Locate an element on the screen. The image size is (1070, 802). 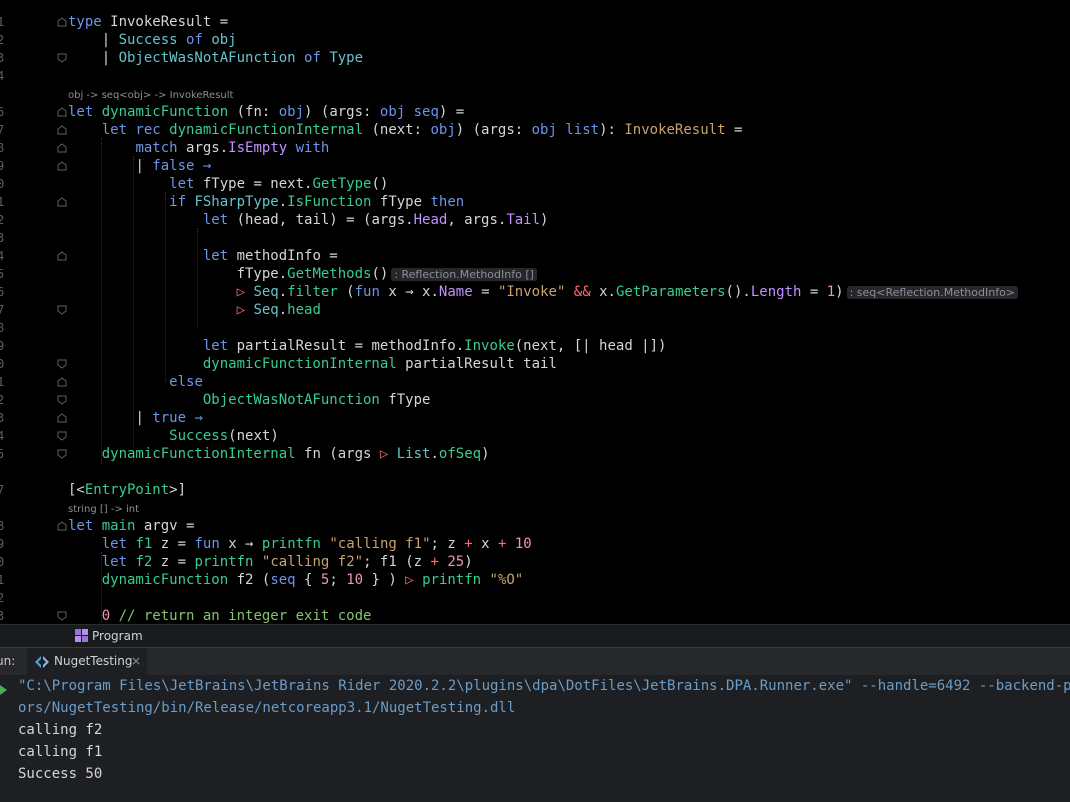
code-line: match args.IsEmpty with is located at coordinates (198, 148).